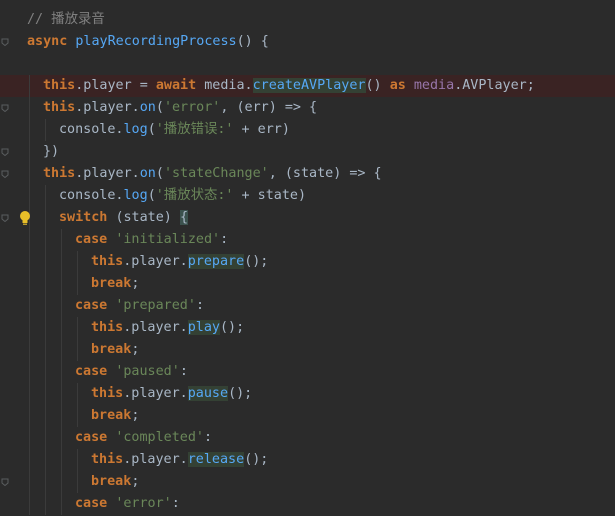 The image size is (615, 516). I want to click on code-token: () {, so click(252, 41).